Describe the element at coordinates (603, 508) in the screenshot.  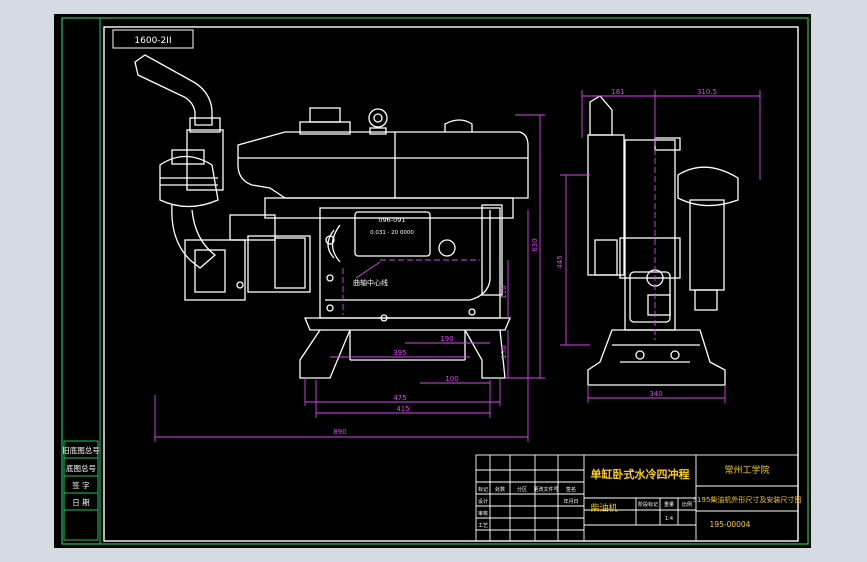
I see `title-sub: 柴油机` at that location.